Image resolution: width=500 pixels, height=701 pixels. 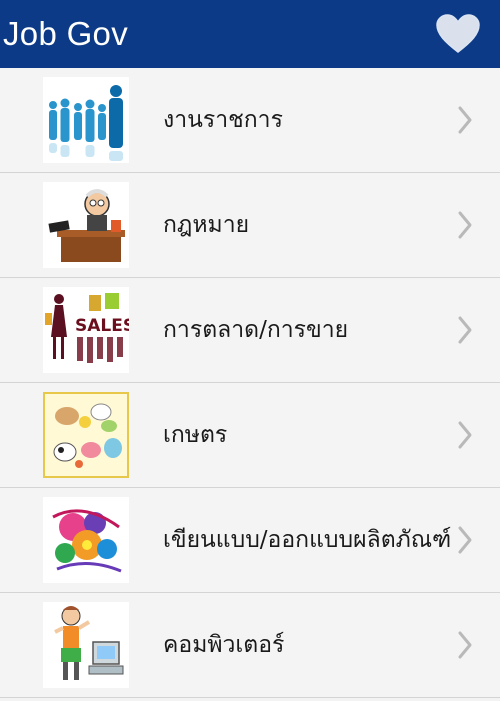 I want to click on svg-text: SALES, so click(x=102, y=326).